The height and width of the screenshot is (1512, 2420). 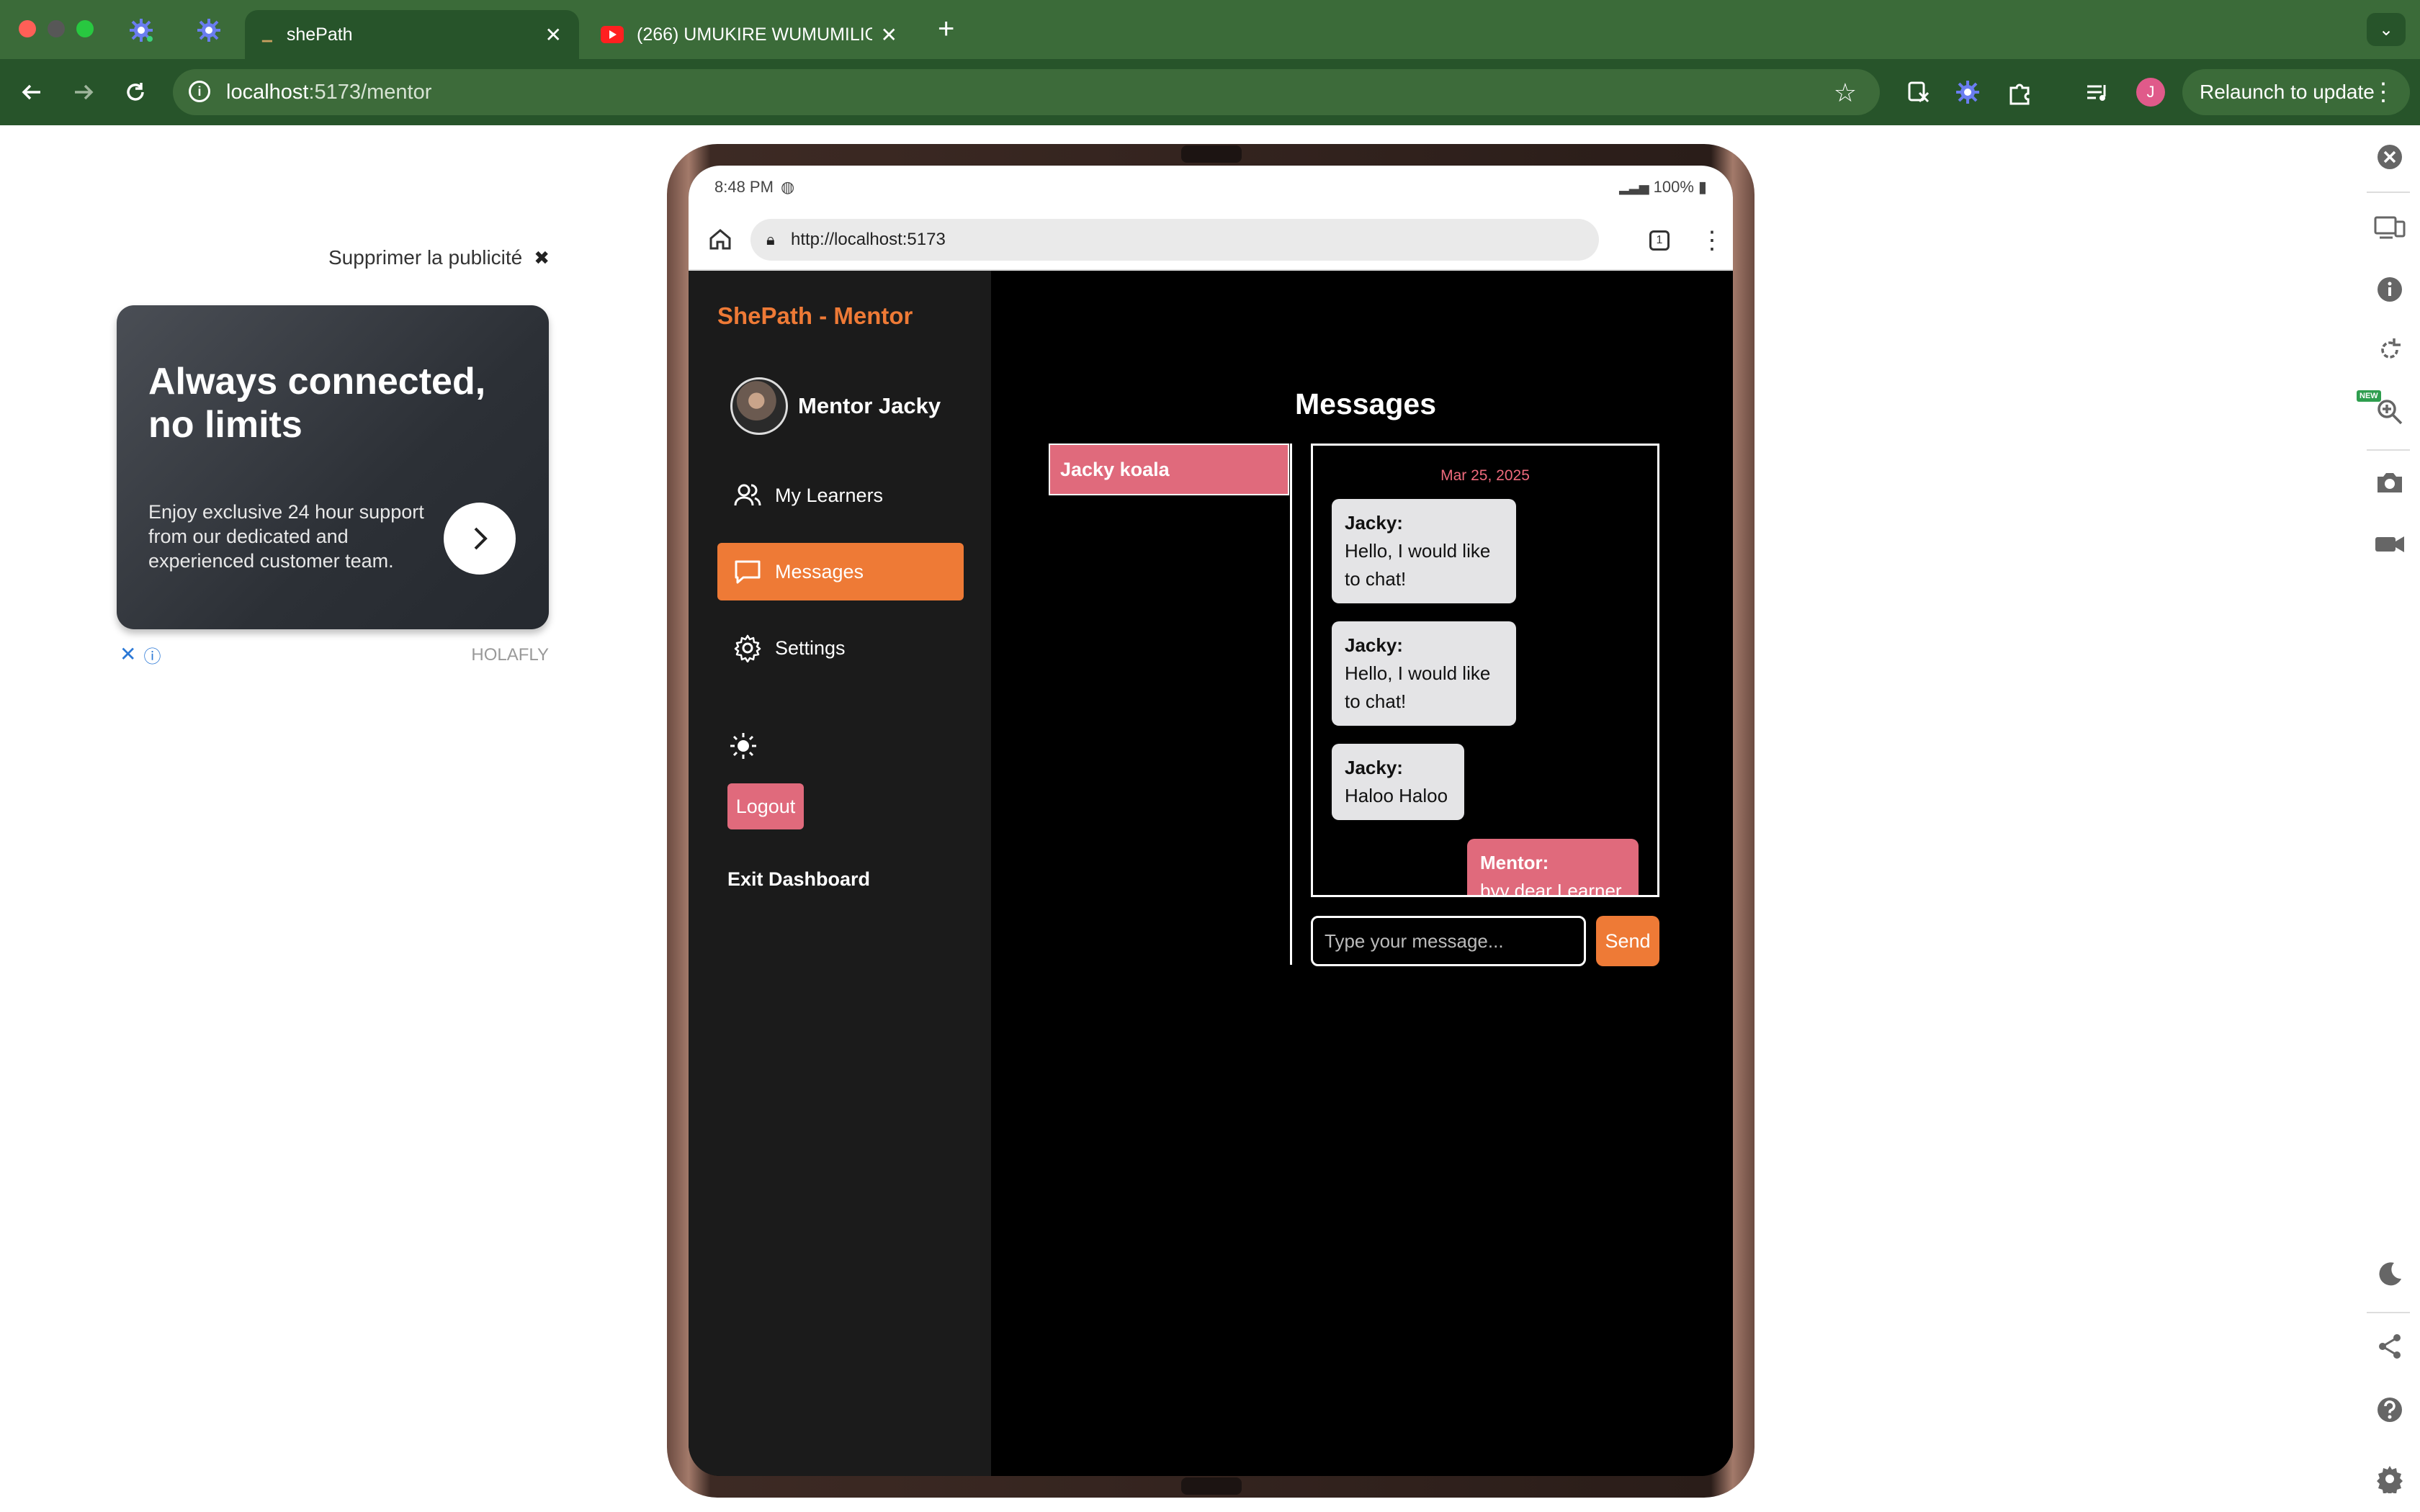 What do you see at coordinates (1674, 187) in the screenshot?
I see `status-battery: 100%` at bounding box center [1674, 187].